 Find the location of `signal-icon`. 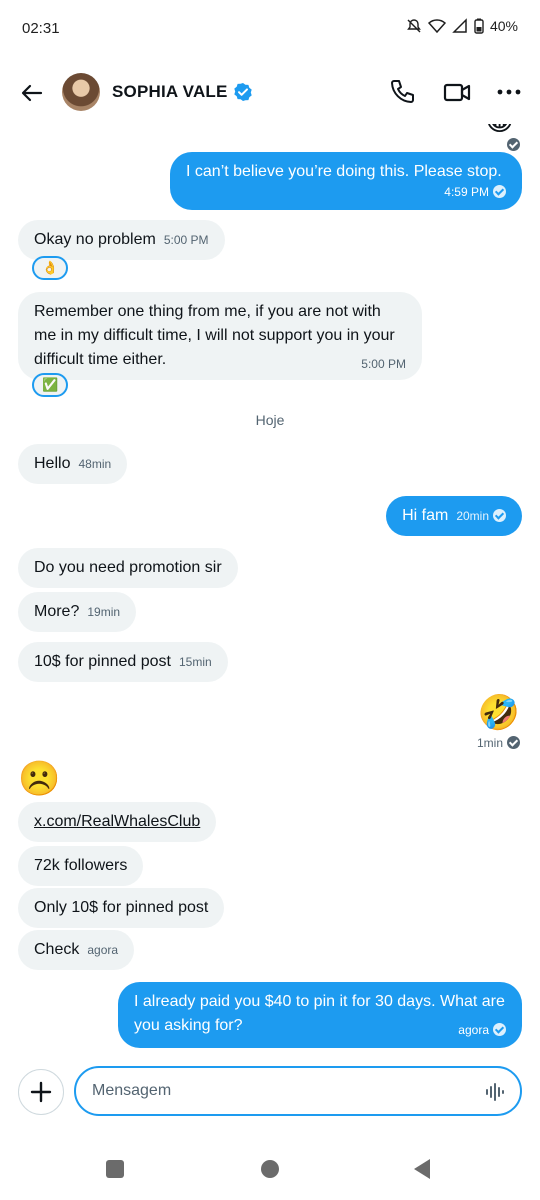

signal-icon is located at coordinates (459, 25).